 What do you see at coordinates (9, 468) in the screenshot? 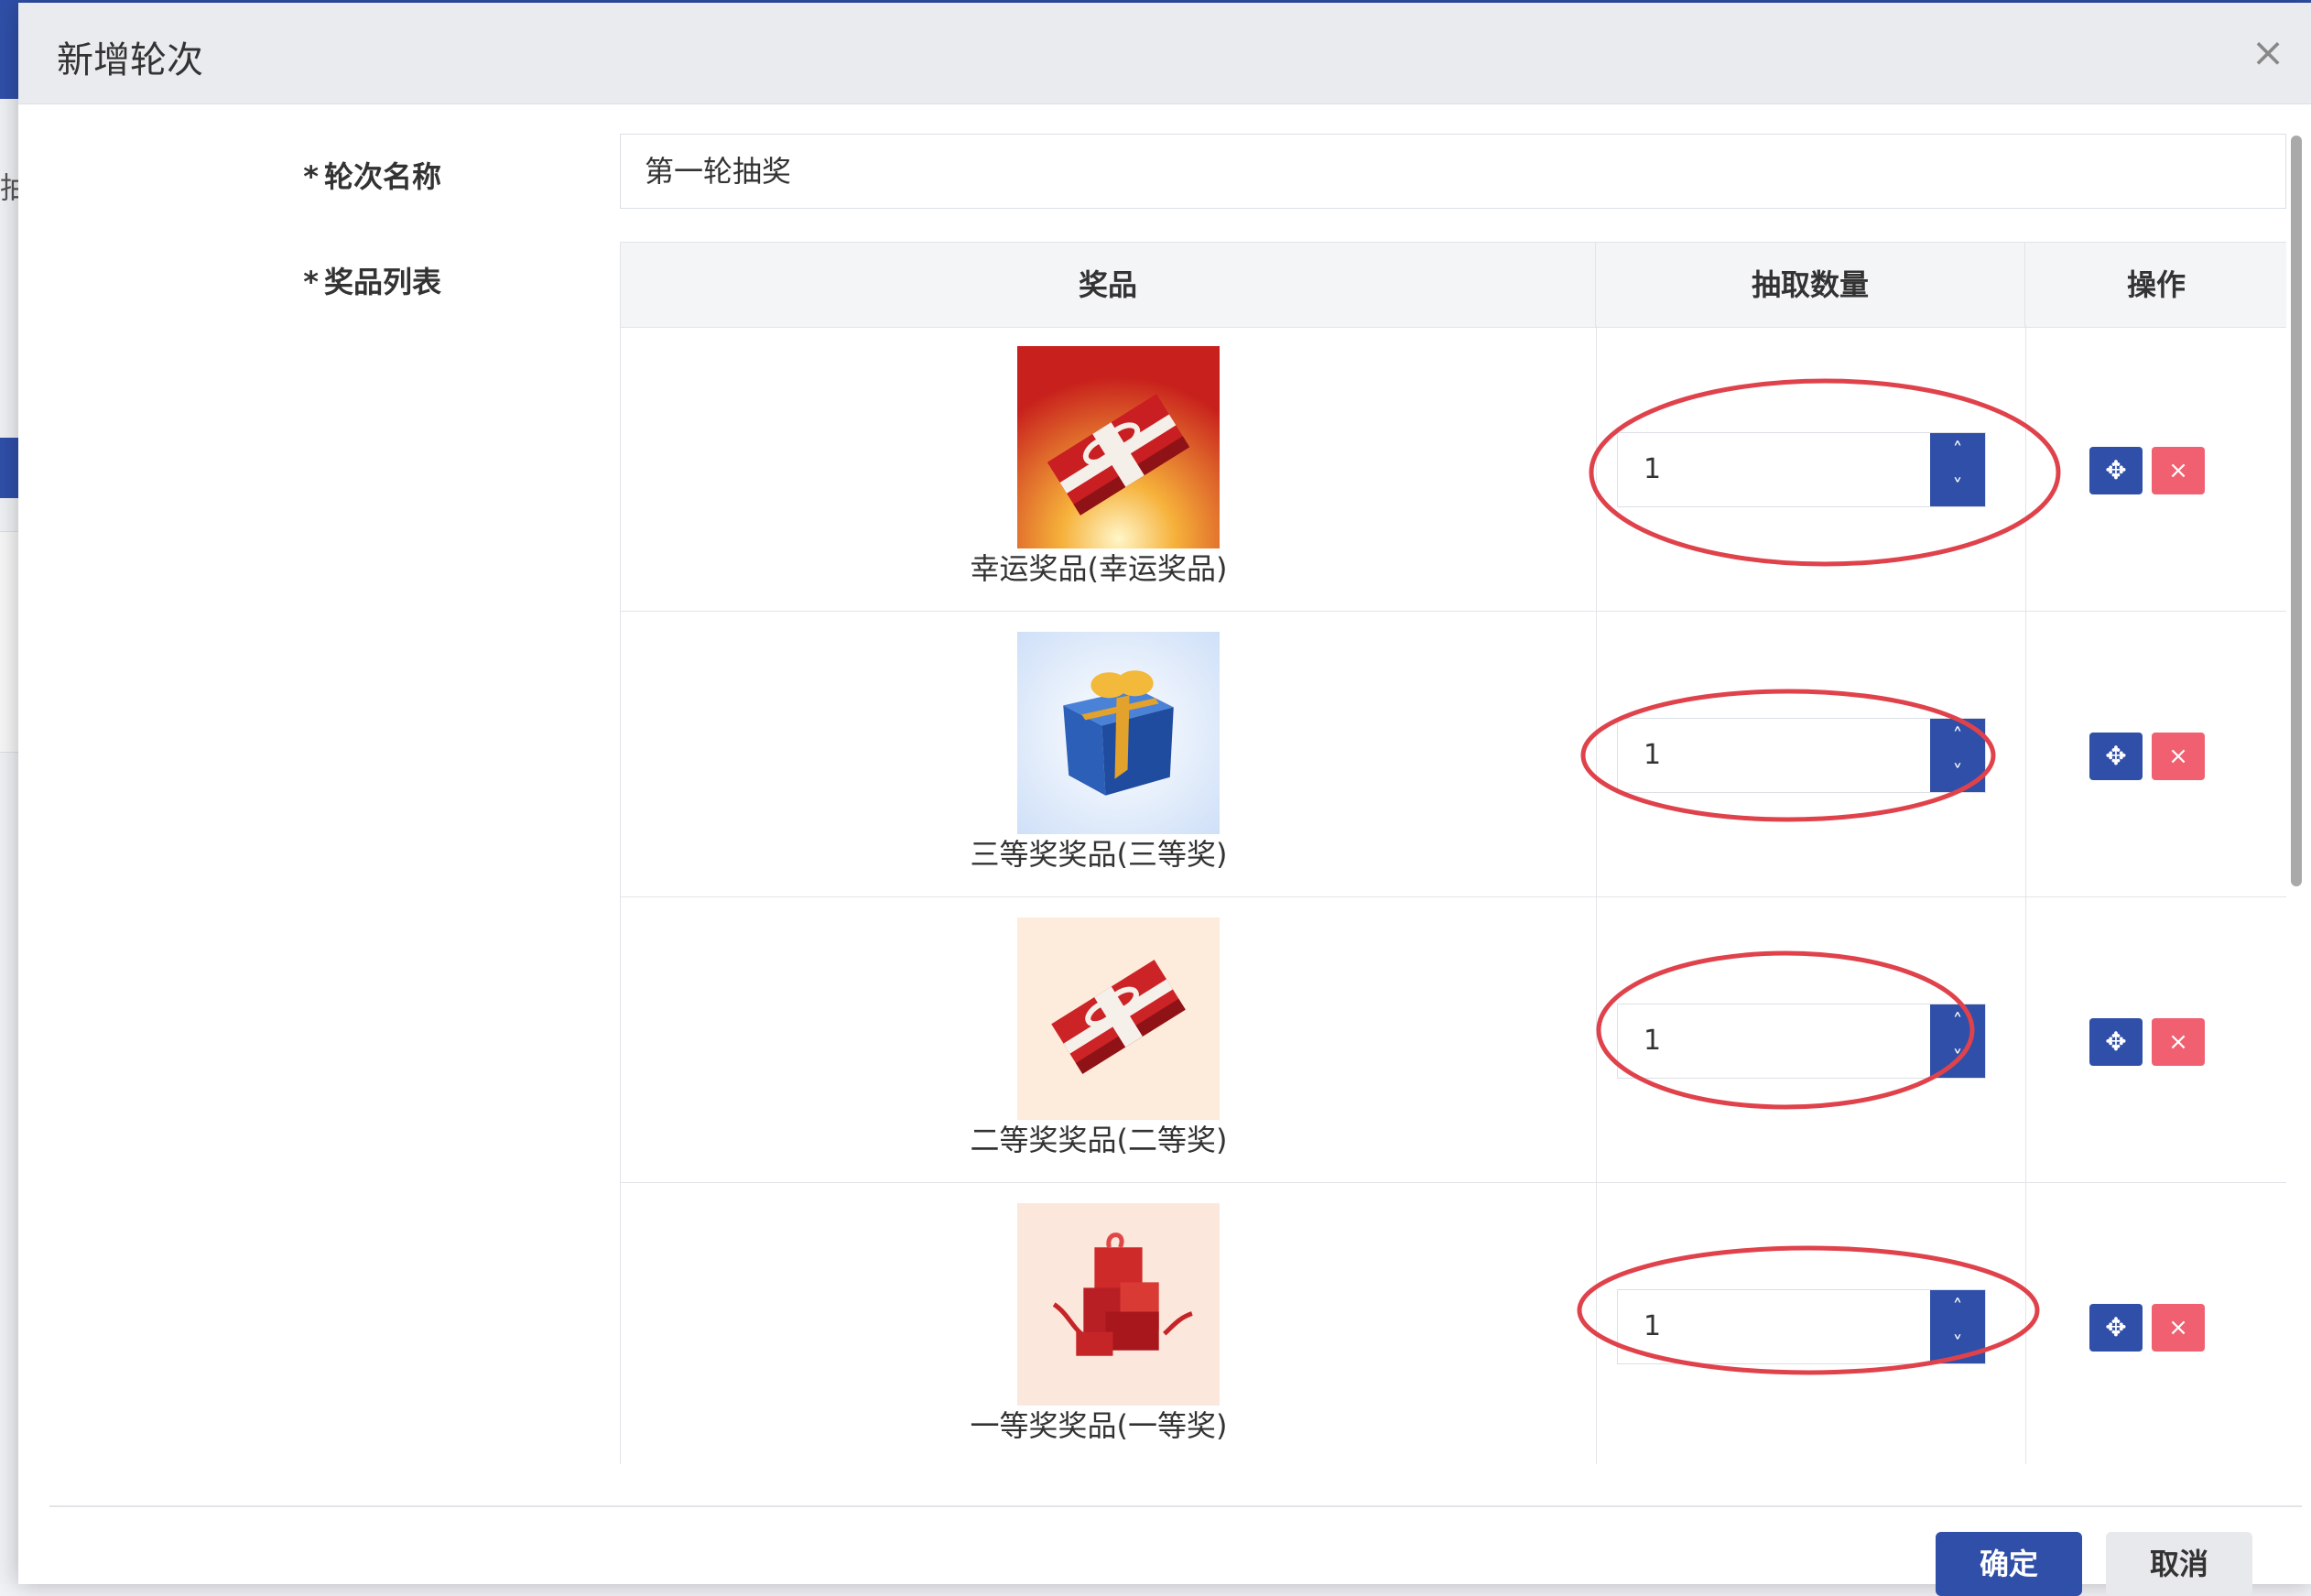
I see `background-side-button` at bounding box center [9, 468].